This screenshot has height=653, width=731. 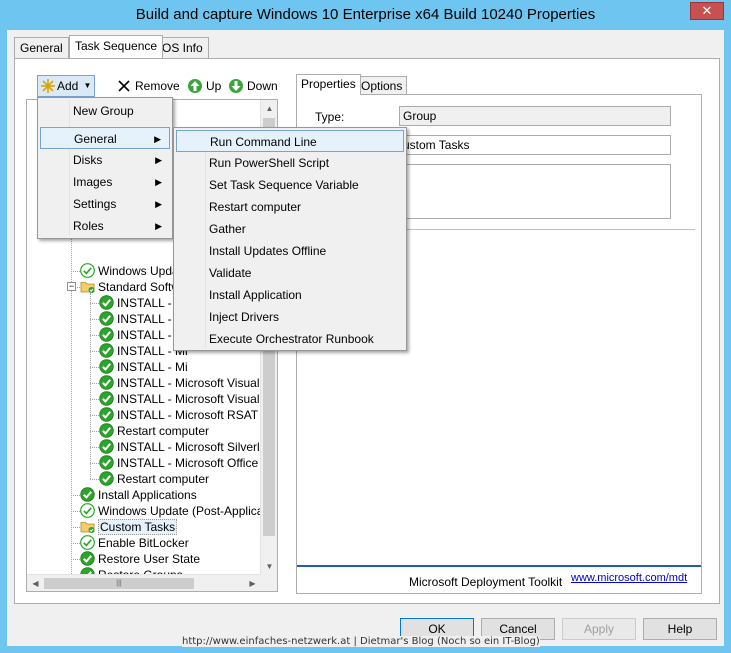 I want to click on submenu-item: Run Command Line, so click(x=290, y=141).